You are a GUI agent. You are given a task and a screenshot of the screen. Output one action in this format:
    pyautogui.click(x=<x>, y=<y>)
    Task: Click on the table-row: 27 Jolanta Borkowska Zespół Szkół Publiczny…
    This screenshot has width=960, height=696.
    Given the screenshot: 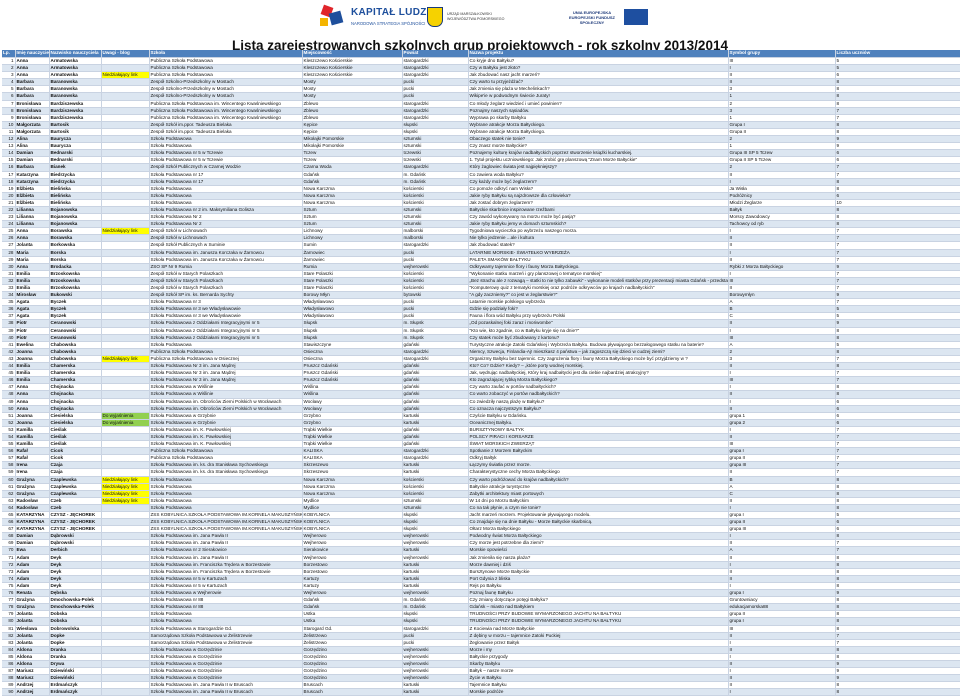 What is the action you would take?
    pyautogui.click(x=481, y=245)
    